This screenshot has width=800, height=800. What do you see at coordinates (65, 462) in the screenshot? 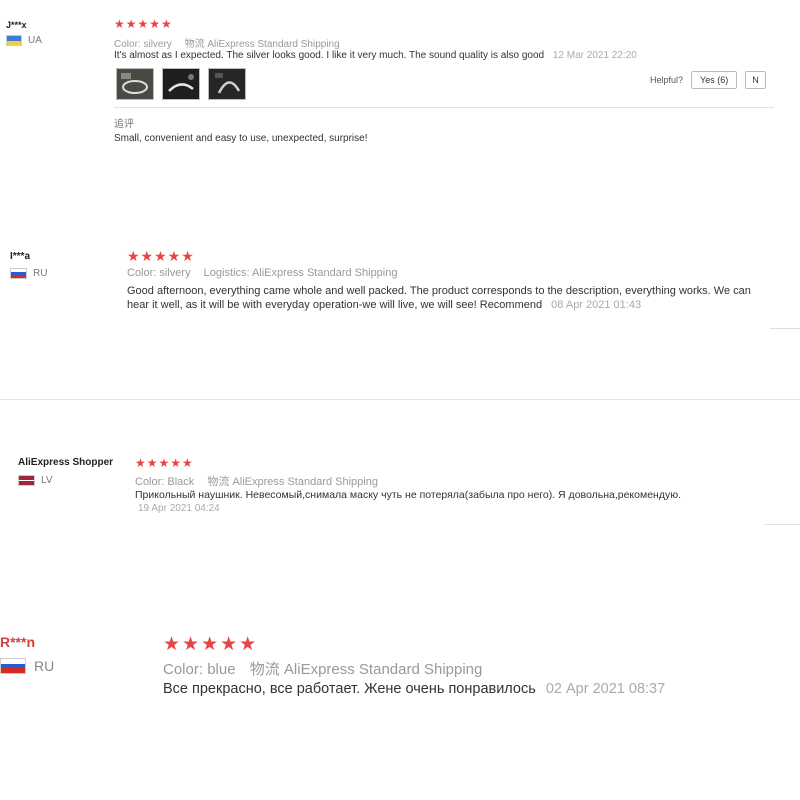
I see `review-user: AliExpress Shopper` at bounding box center [65, 462].